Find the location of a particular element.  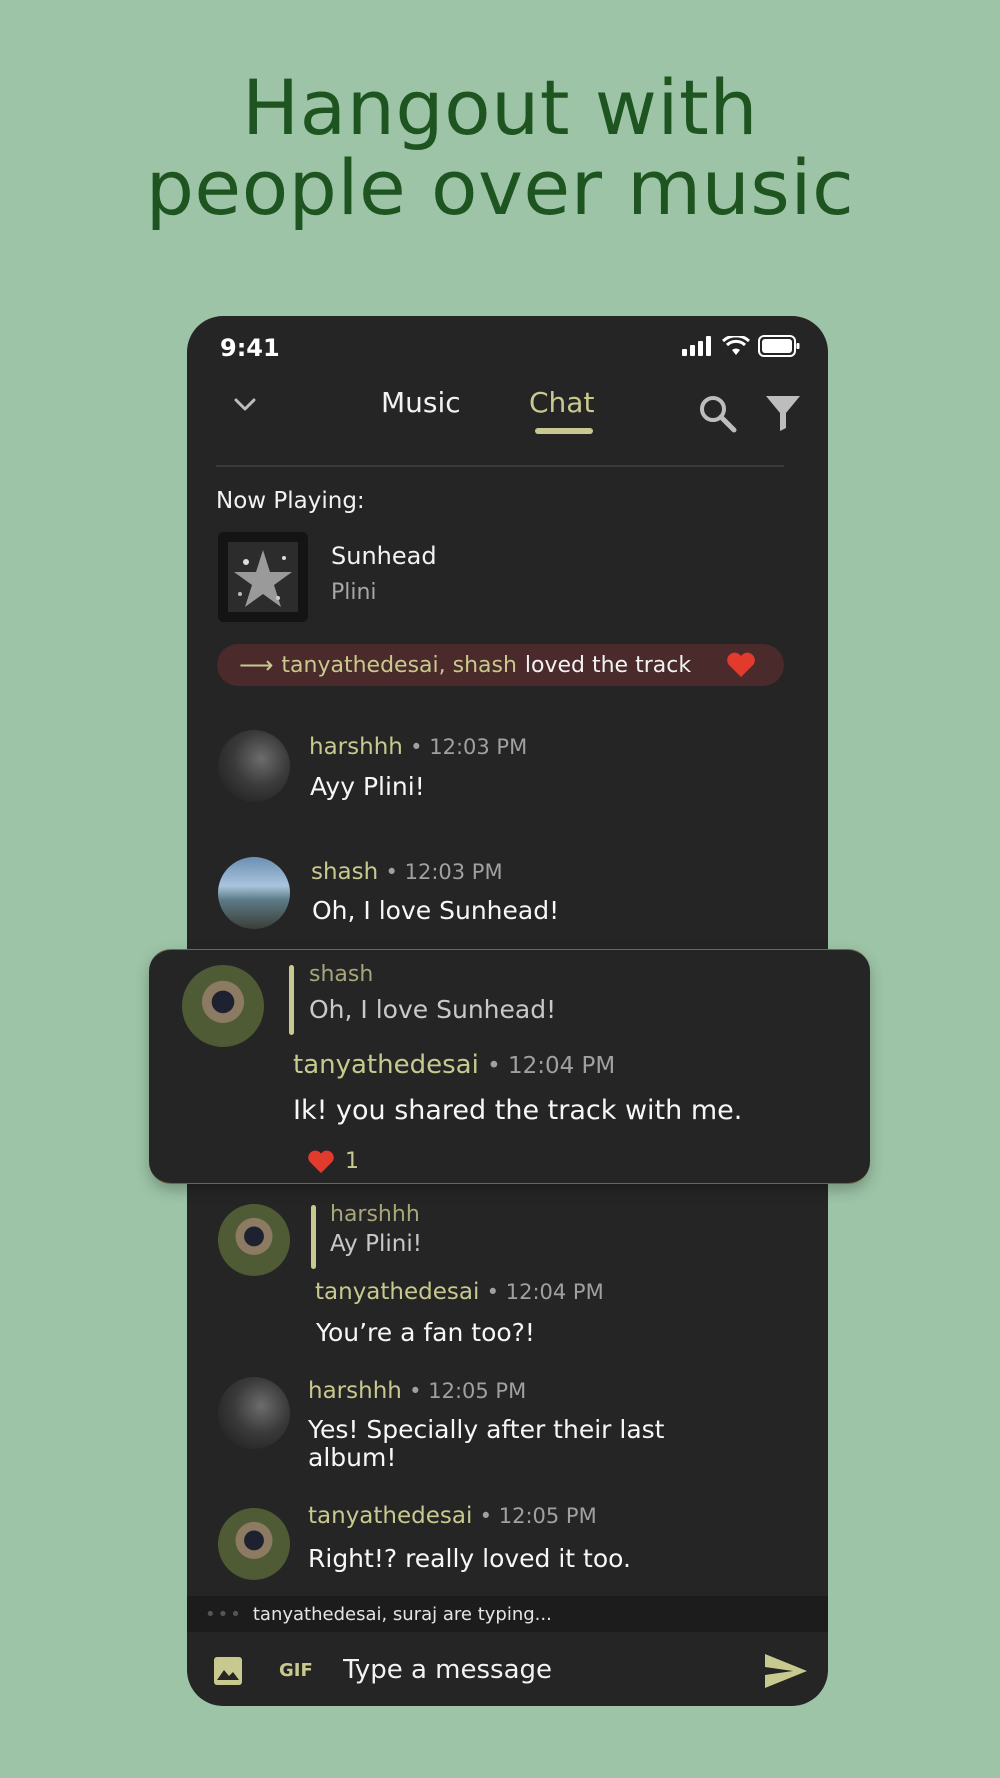

quote-author: shash is located at coordinates (341, 974).